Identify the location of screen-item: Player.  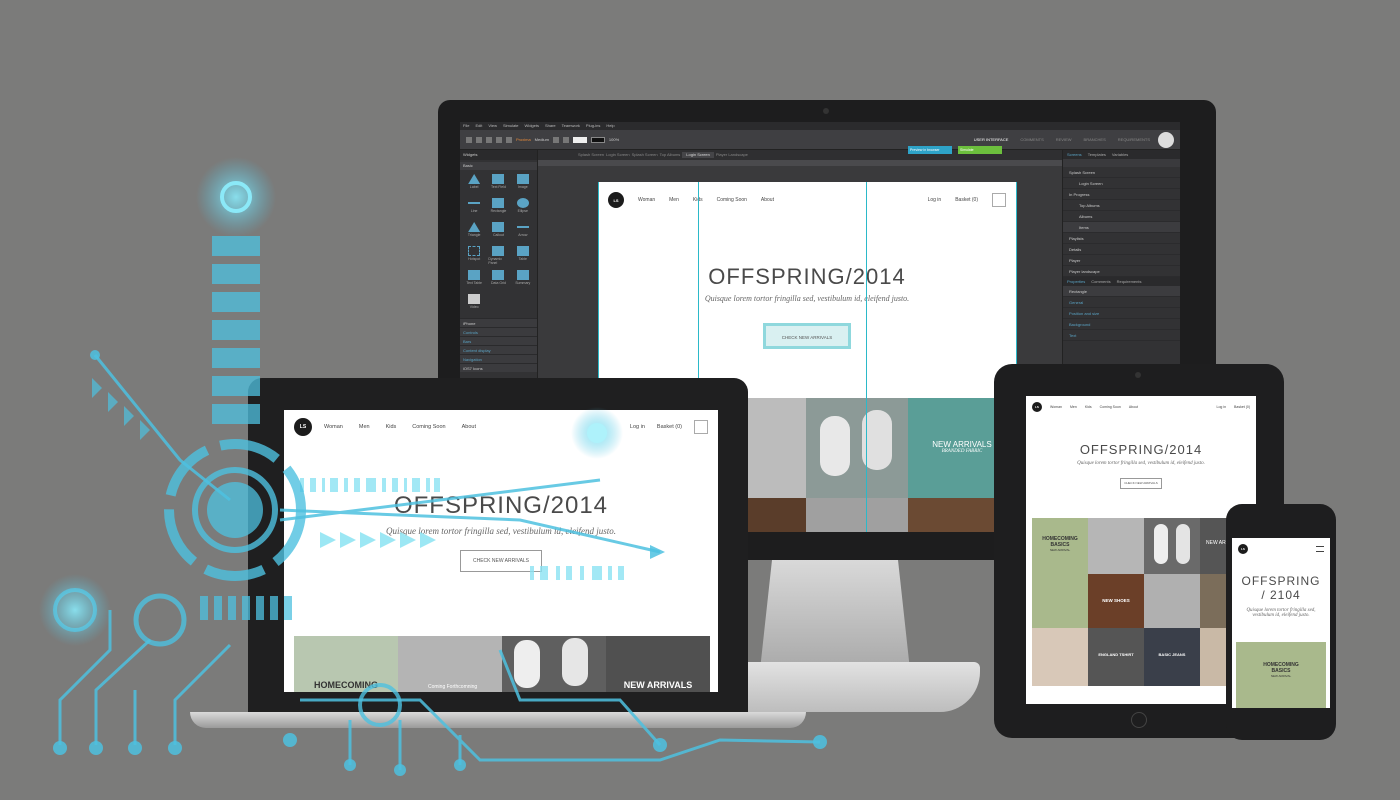
(1121, 260).